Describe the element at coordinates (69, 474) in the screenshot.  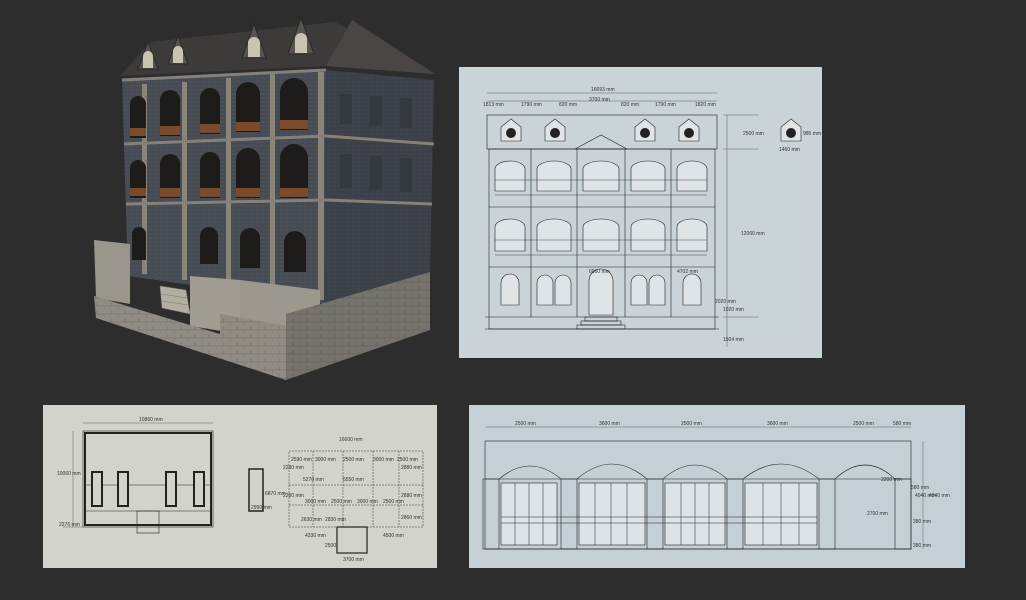
I see `plan-left-side: 10060 mm` at that location.